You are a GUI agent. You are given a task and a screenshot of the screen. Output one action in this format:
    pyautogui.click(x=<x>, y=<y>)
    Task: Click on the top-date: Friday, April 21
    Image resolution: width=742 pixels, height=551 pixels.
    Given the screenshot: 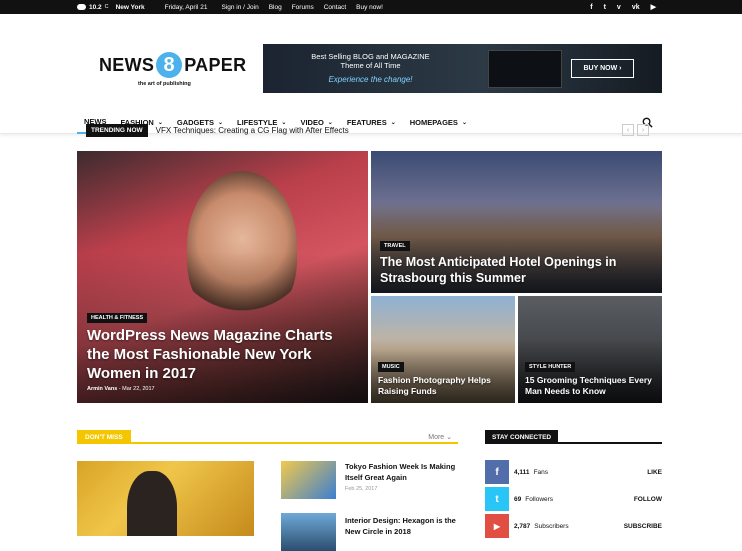 What is the action you would take?
    pyautogui.click(x=186, y=7)
    